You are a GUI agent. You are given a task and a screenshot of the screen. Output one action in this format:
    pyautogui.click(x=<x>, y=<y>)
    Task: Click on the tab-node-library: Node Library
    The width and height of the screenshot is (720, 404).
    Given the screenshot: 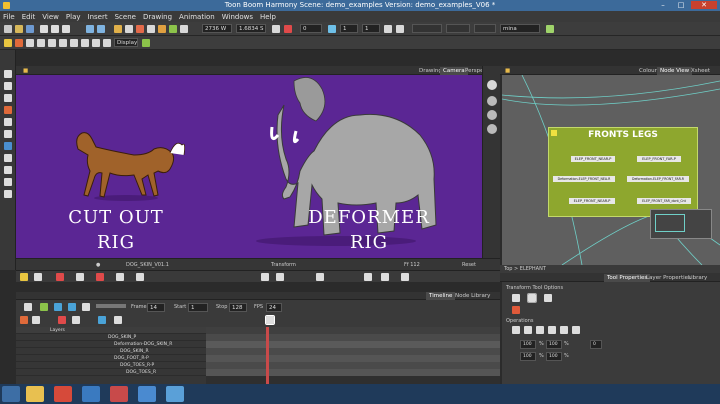 What is the action you would take?
    pyautogui.click(x=472, y=296)
    